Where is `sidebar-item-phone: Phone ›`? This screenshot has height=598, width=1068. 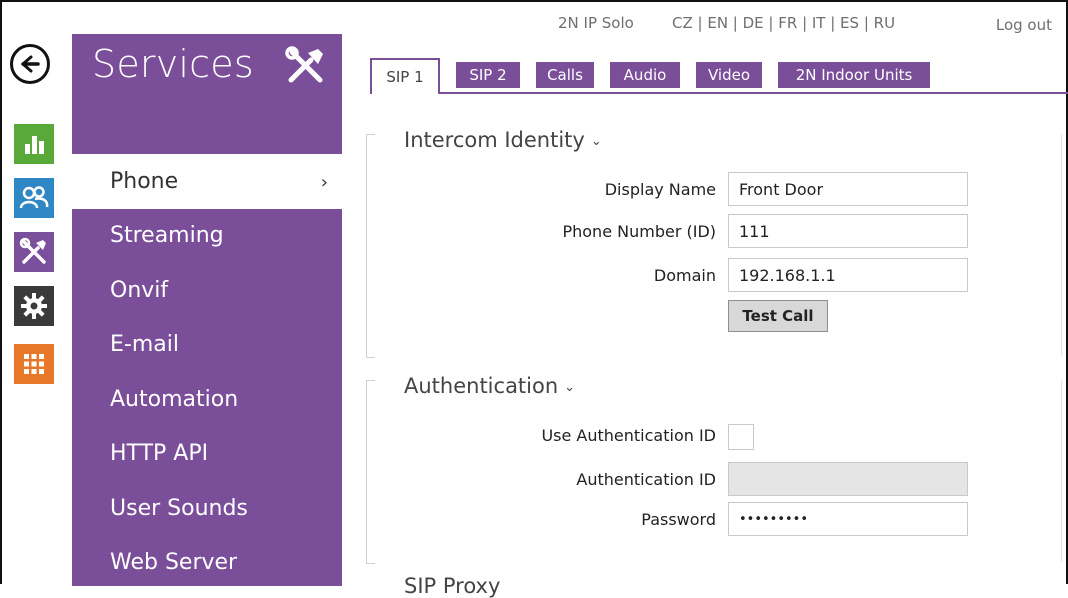 sidebar-item-phone: Phone › is located at coordinates (207, 181).